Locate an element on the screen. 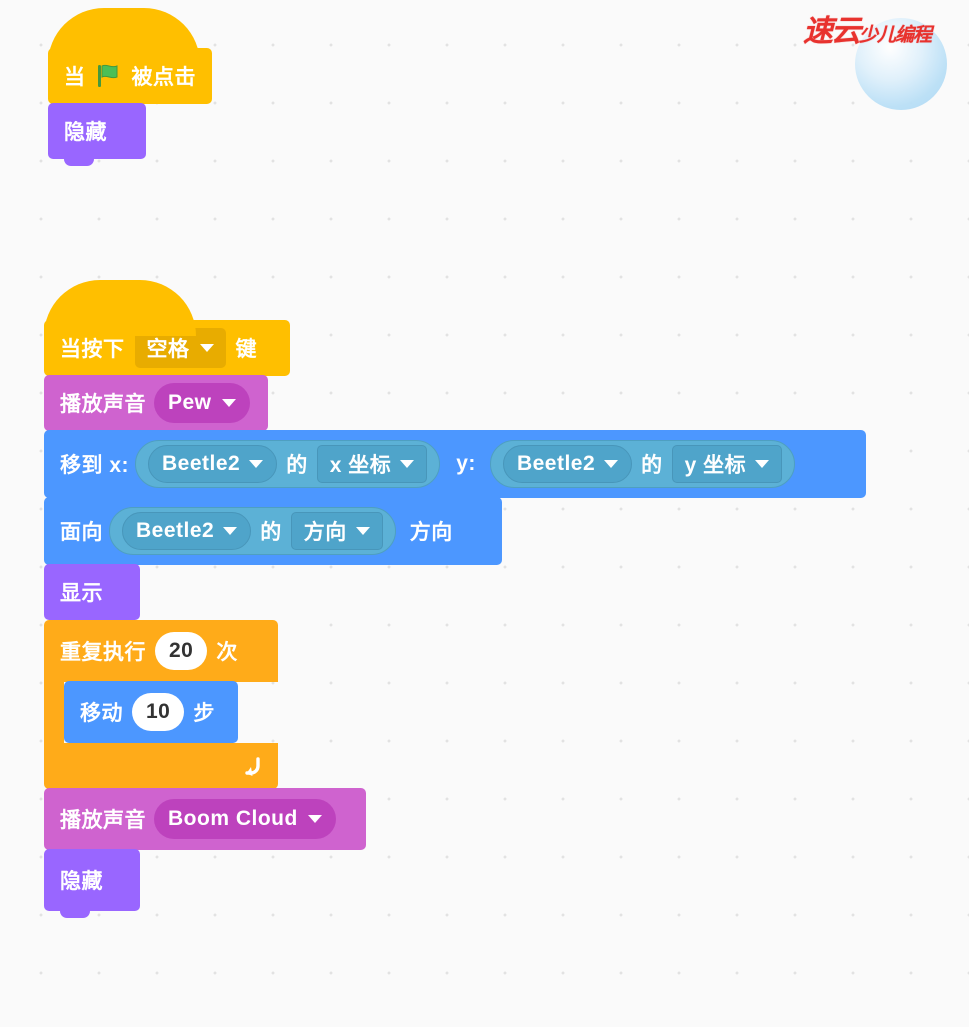  when-flag-suffix-label: 被点击 is located at coordinates (163, 77).